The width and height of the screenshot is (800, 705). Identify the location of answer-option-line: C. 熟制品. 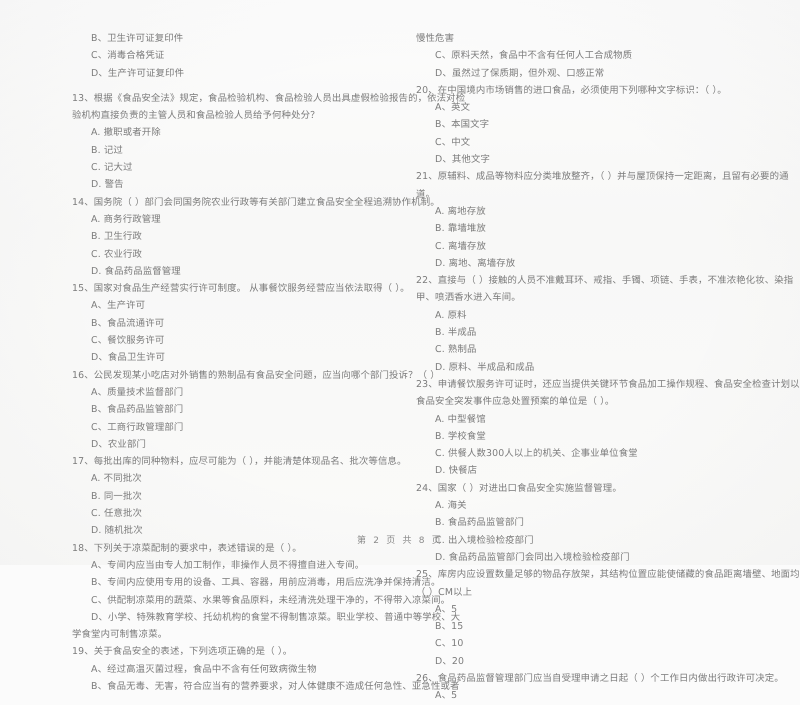
(456, 350).